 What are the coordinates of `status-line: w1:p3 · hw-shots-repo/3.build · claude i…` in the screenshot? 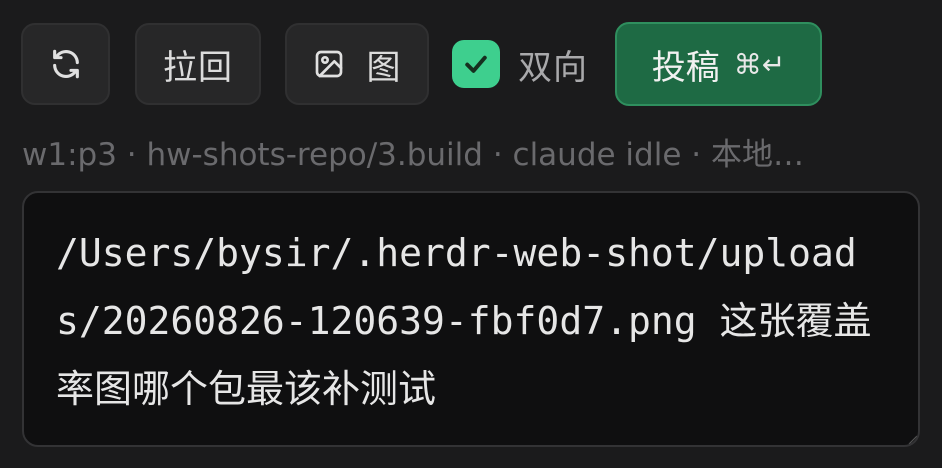 It's located at (413, 155).